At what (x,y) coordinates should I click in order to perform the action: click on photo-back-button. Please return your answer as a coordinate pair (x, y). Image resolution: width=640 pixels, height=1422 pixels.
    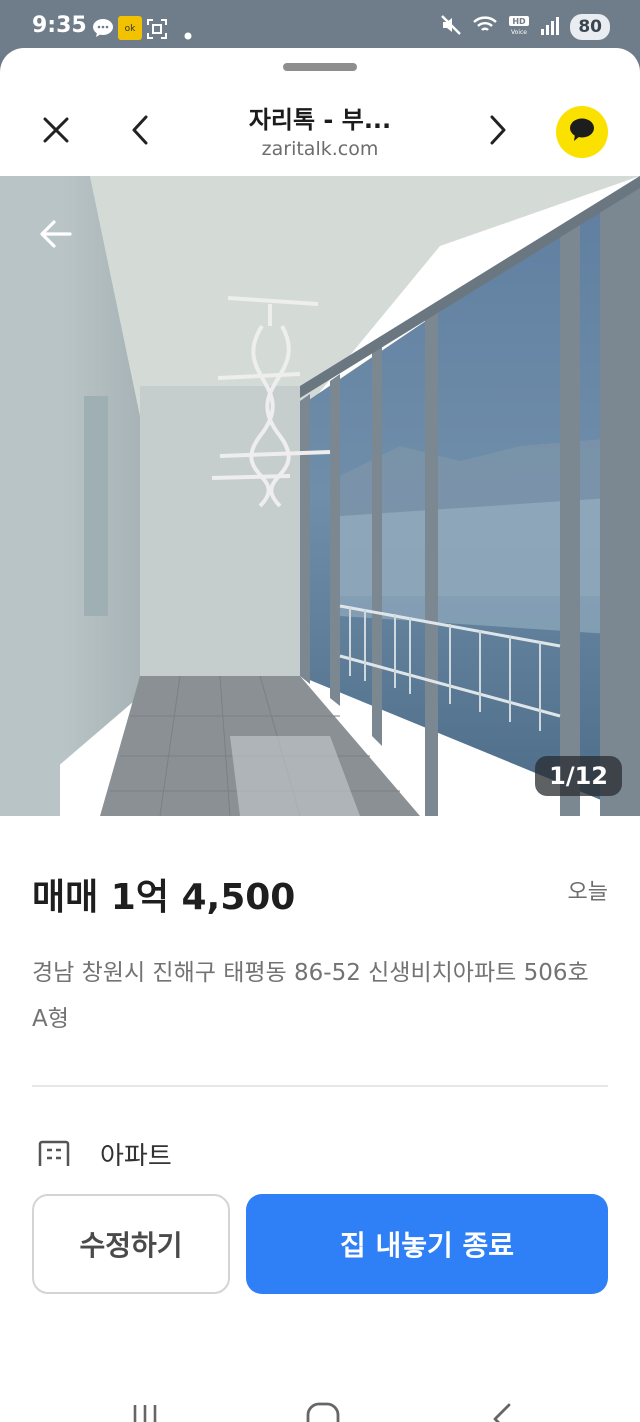
    Looking at the image, I should click on (56, 234).